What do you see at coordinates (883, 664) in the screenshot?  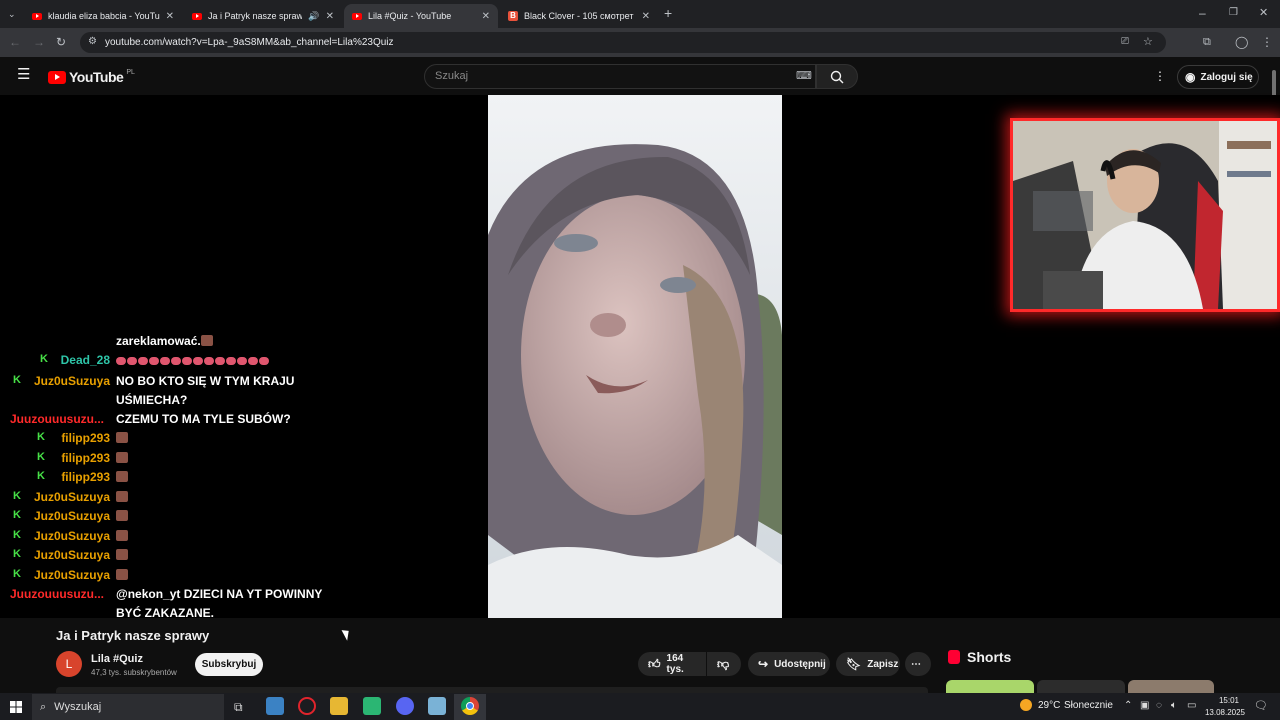 I see `save-label: Zapisz` at bounding box center [883, 664].